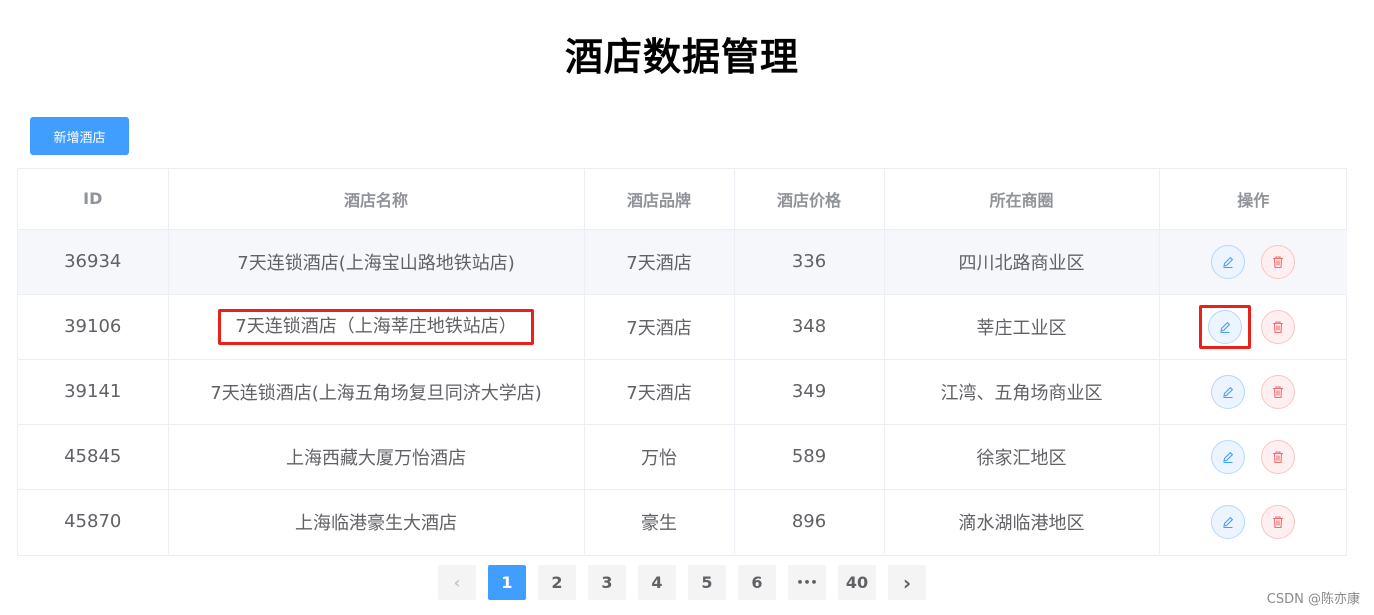 The width and height of the screenshot is (1374, 615). I want to click on more-pages-button: •••, so click(807, 582).